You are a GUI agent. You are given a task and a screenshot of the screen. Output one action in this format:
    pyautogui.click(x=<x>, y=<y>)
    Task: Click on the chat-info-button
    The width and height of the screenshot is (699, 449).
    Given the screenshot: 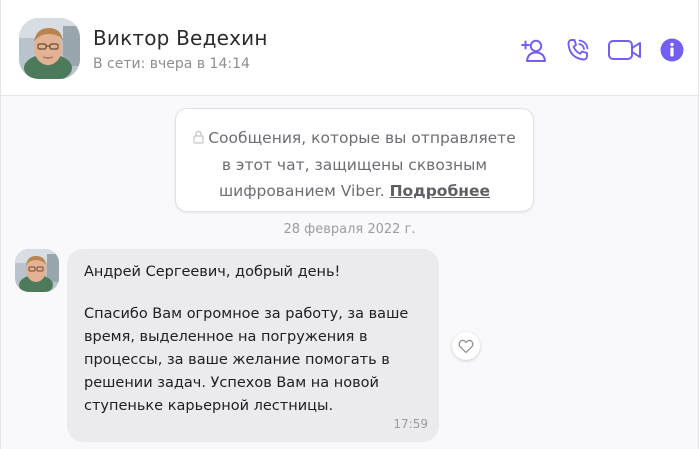 What is the action you would take?
    pyautogui.click(x=672, y=50)
    